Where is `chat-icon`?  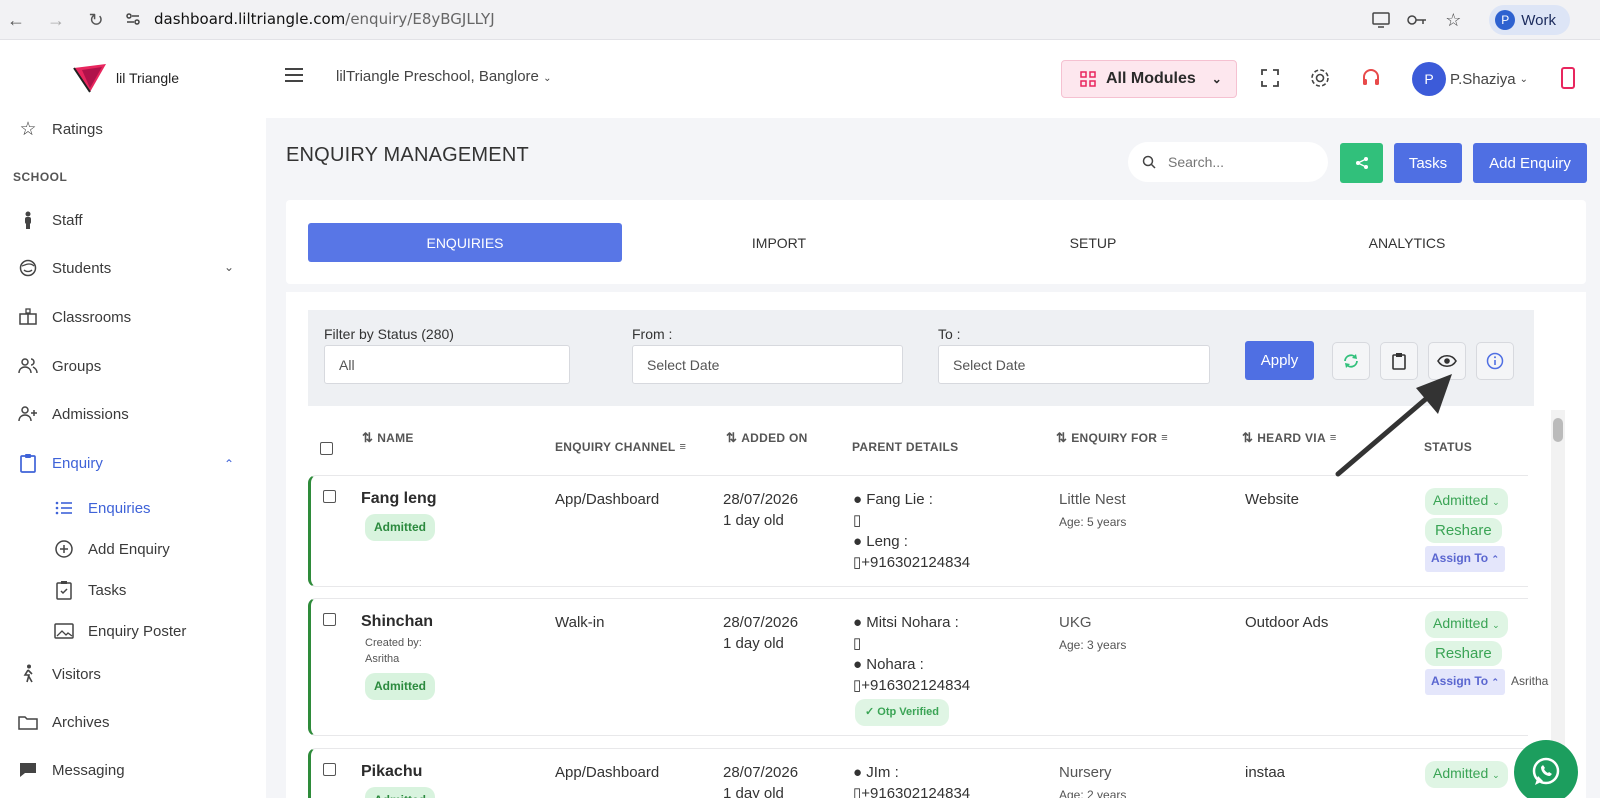 chat-icon is located at coordinates (28, 770).